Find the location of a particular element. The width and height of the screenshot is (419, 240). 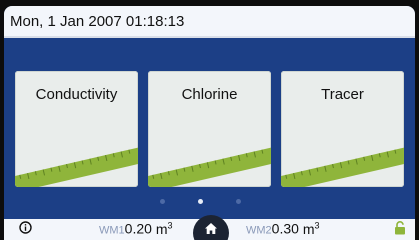

datetime-display: Mon, 1 Jan 2007 01:18:13 is located at coordinates (97, 21).